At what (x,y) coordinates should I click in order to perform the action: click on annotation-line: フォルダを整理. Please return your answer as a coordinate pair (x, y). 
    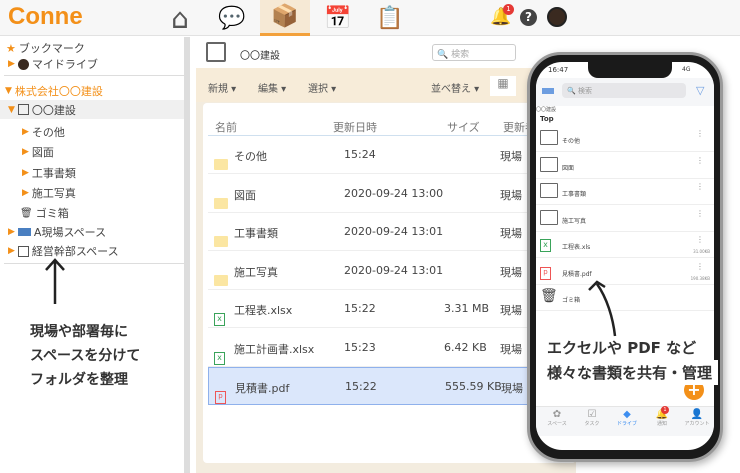
    Looking at the image, I should click on (79, 380).